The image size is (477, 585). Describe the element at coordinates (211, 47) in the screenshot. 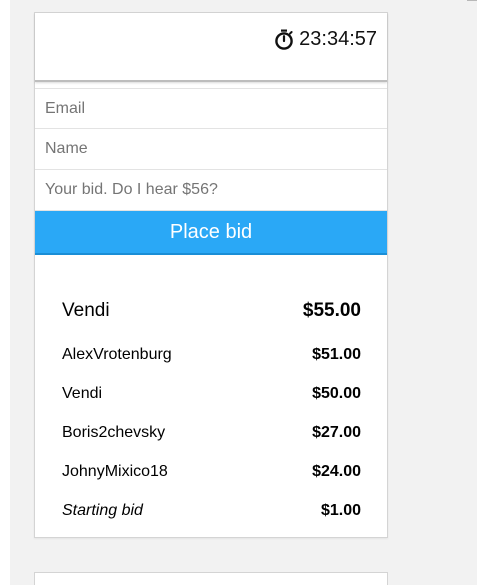

I see `timer-header: 23:34:57` at that location.